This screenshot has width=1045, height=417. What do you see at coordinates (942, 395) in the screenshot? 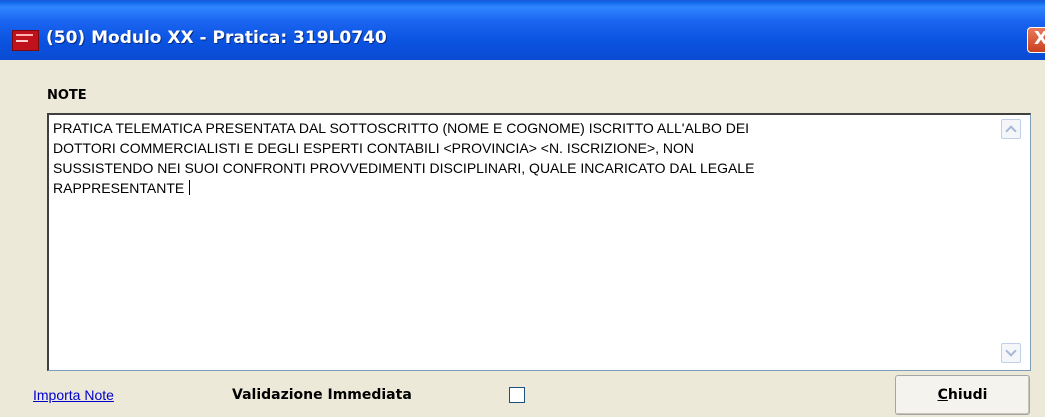
I see `close-button-mnemonic: C` at bounding box center [942, 395].